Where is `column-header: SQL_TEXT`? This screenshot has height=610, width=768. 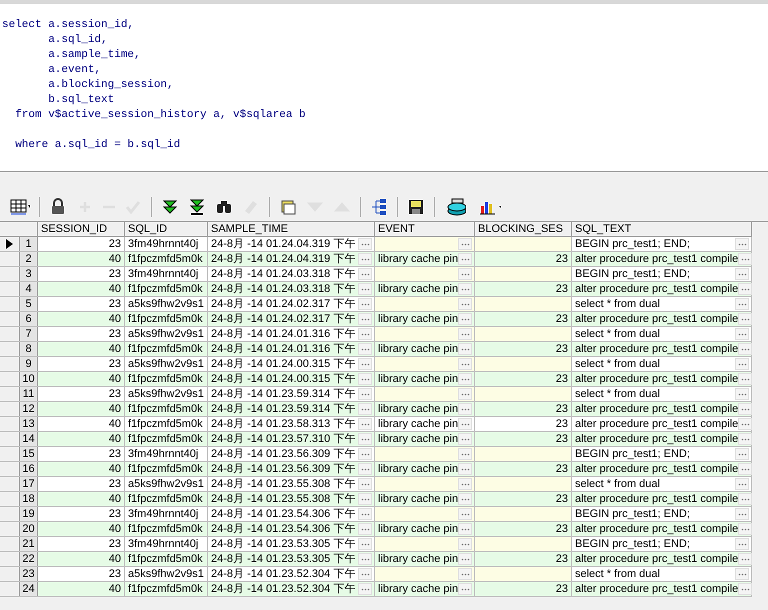 column-header: SQL_TEXT is located at coordinates (662, 229).